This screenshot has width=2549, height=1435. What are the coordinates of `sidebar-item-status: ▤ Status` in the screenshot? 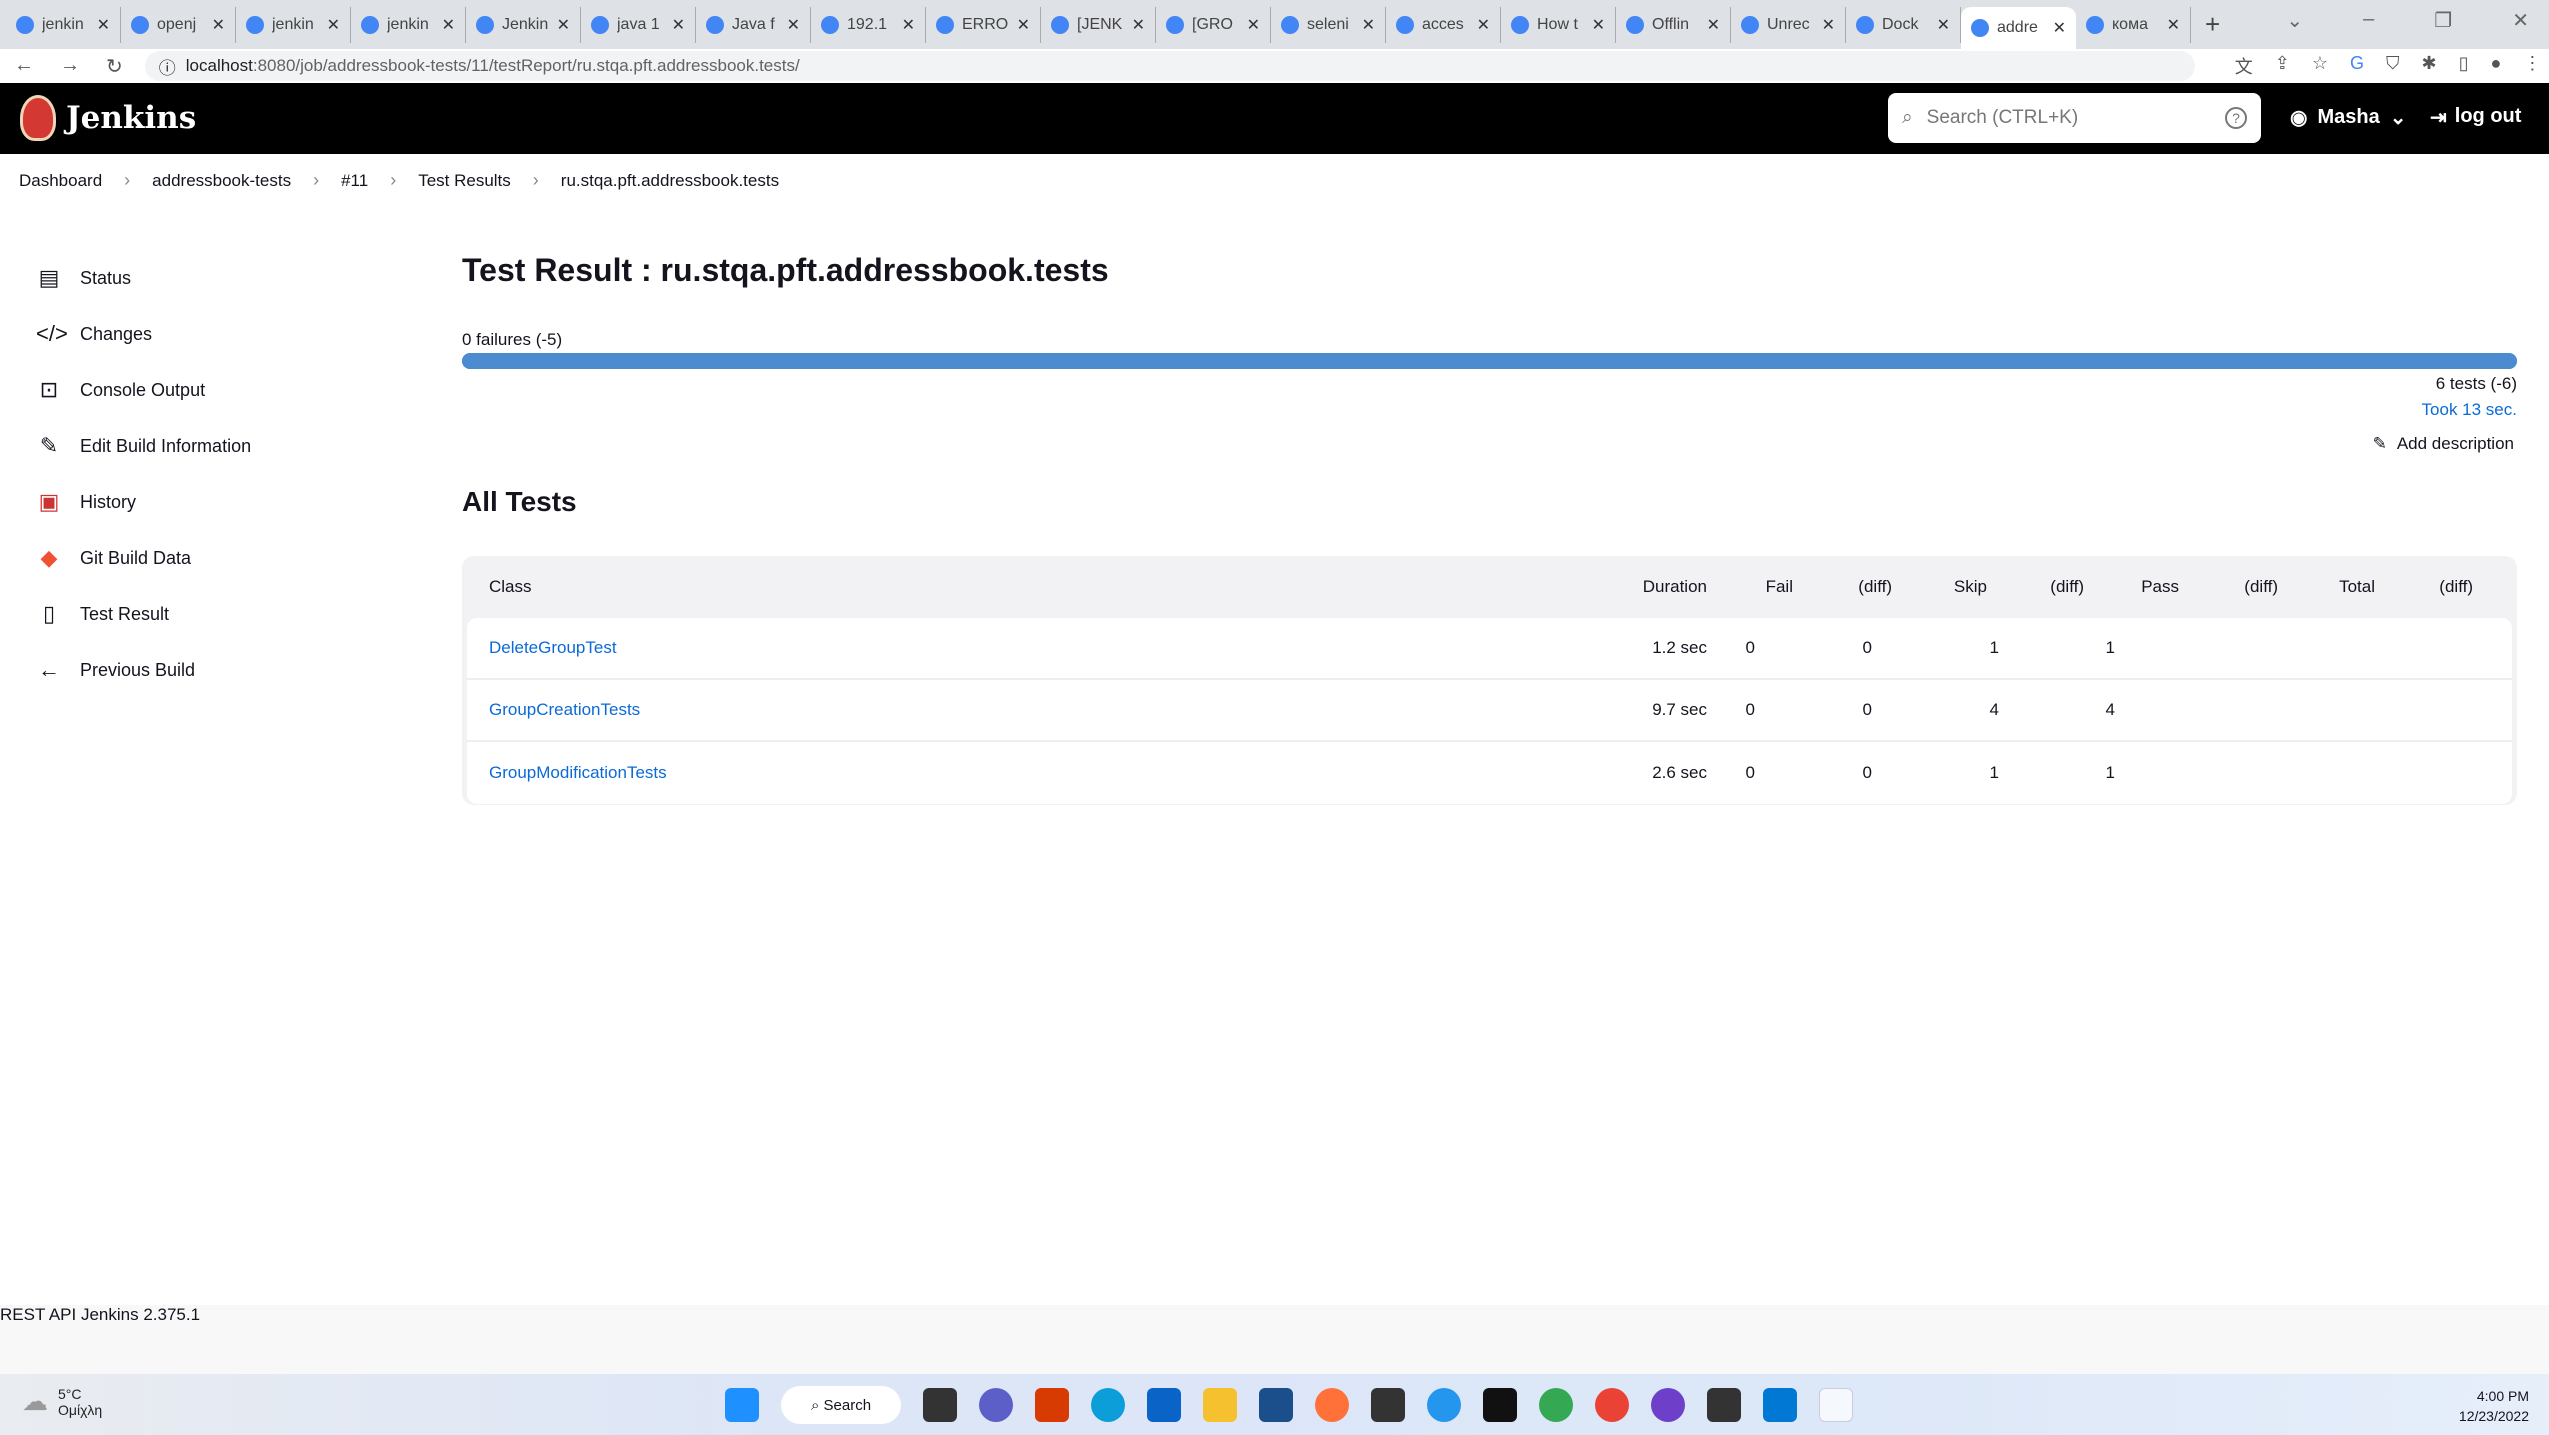 It's located at (143, 278).